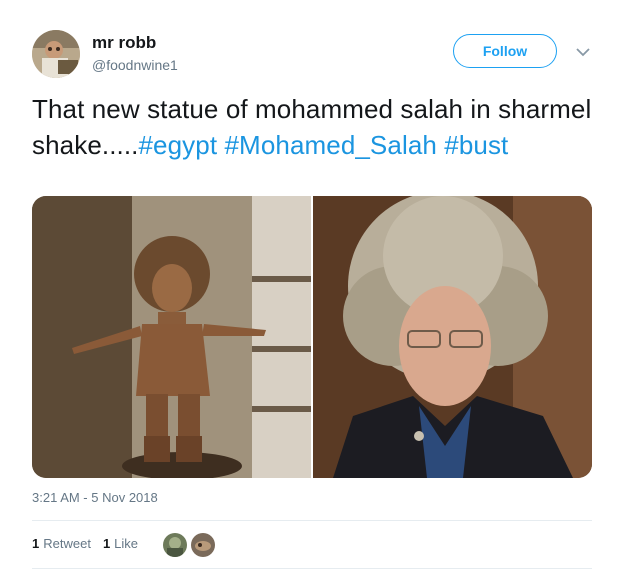 The width and height of the screenshot is (626, 576). Describe the element at coordinates (583, 52) in the screenshot. I see `chevron-down-icon` at that location.